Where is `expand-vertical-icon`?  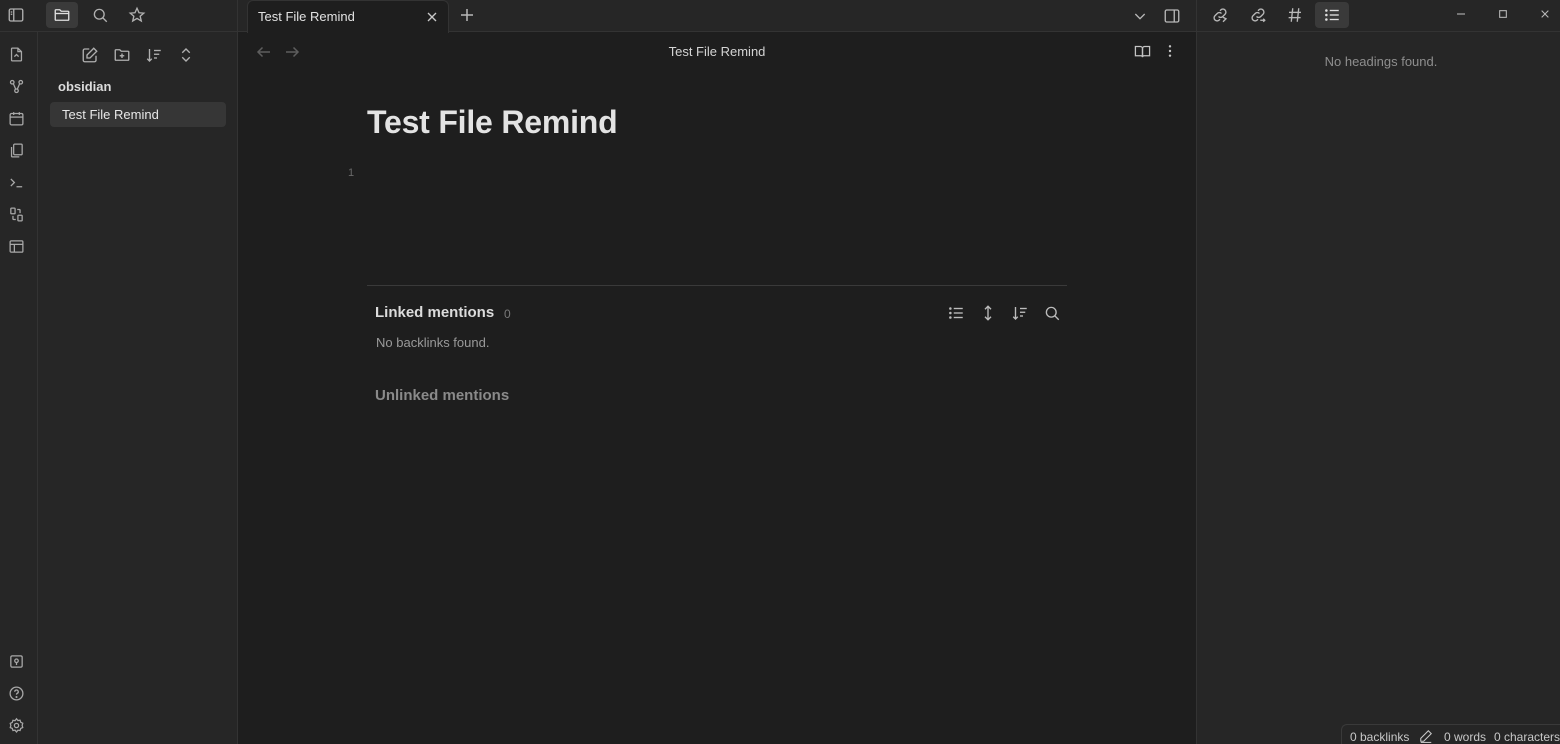 expand-vertical-icon is located at coordinates (988, 313).